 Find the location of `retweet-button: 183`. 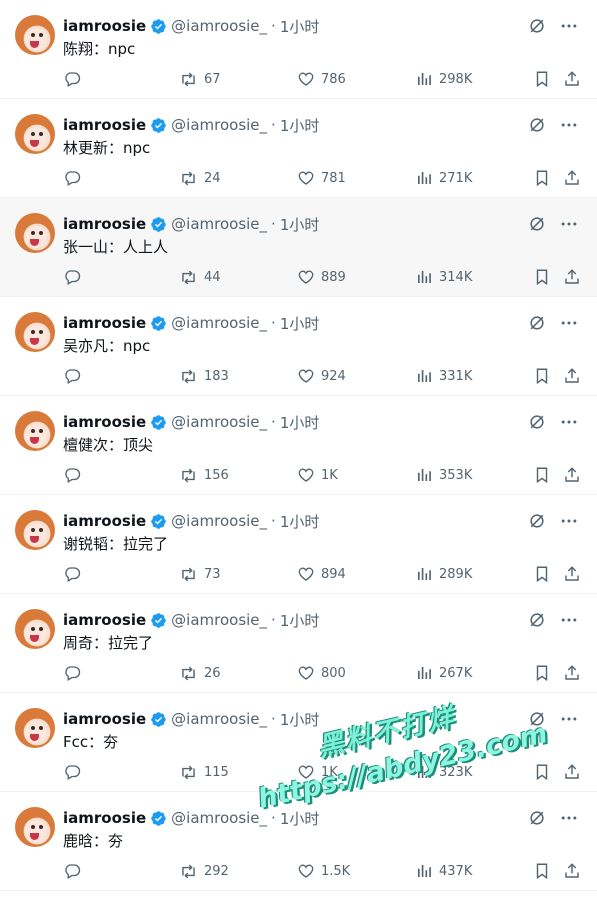

retweet-button: 183 is located at coordinates (204, 376).